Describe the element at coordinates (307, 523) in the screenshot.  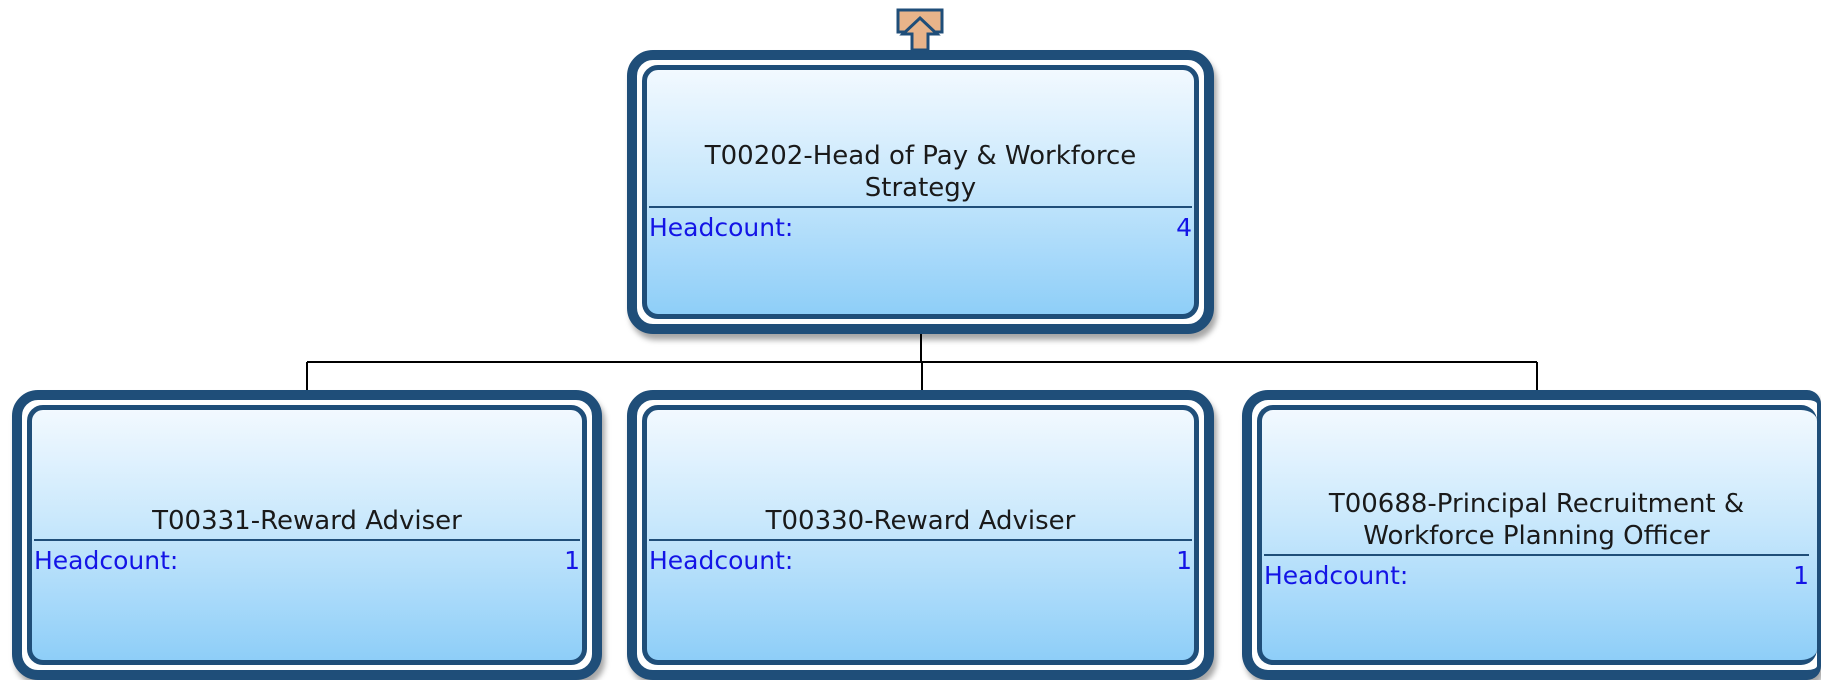
I see `node-title: T00331-Reward Adviser` at that location.